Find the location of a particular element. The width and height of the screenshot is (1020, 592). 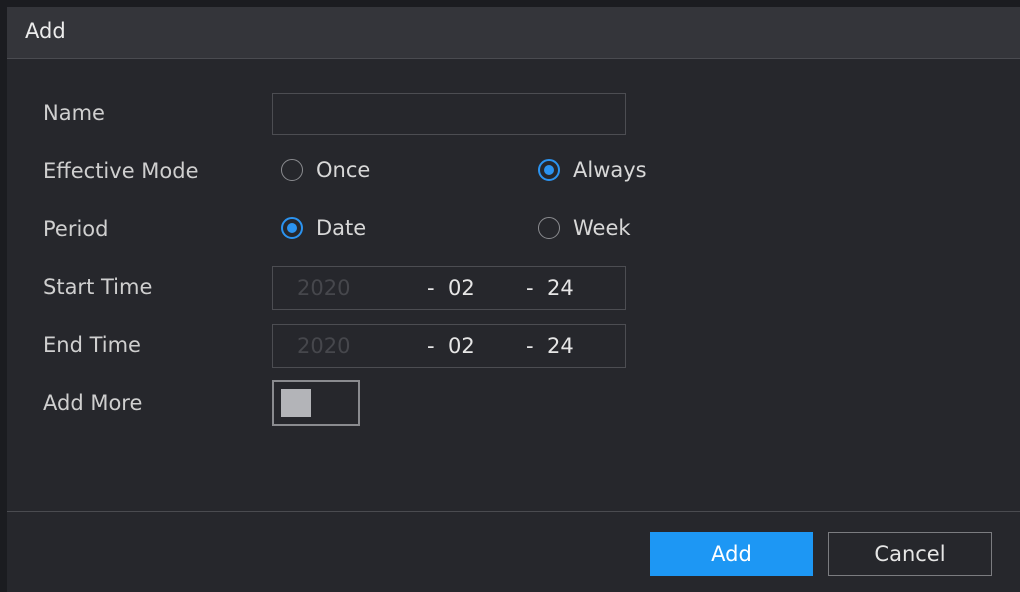

radio-once: Once is located at coordinates (325, 170).